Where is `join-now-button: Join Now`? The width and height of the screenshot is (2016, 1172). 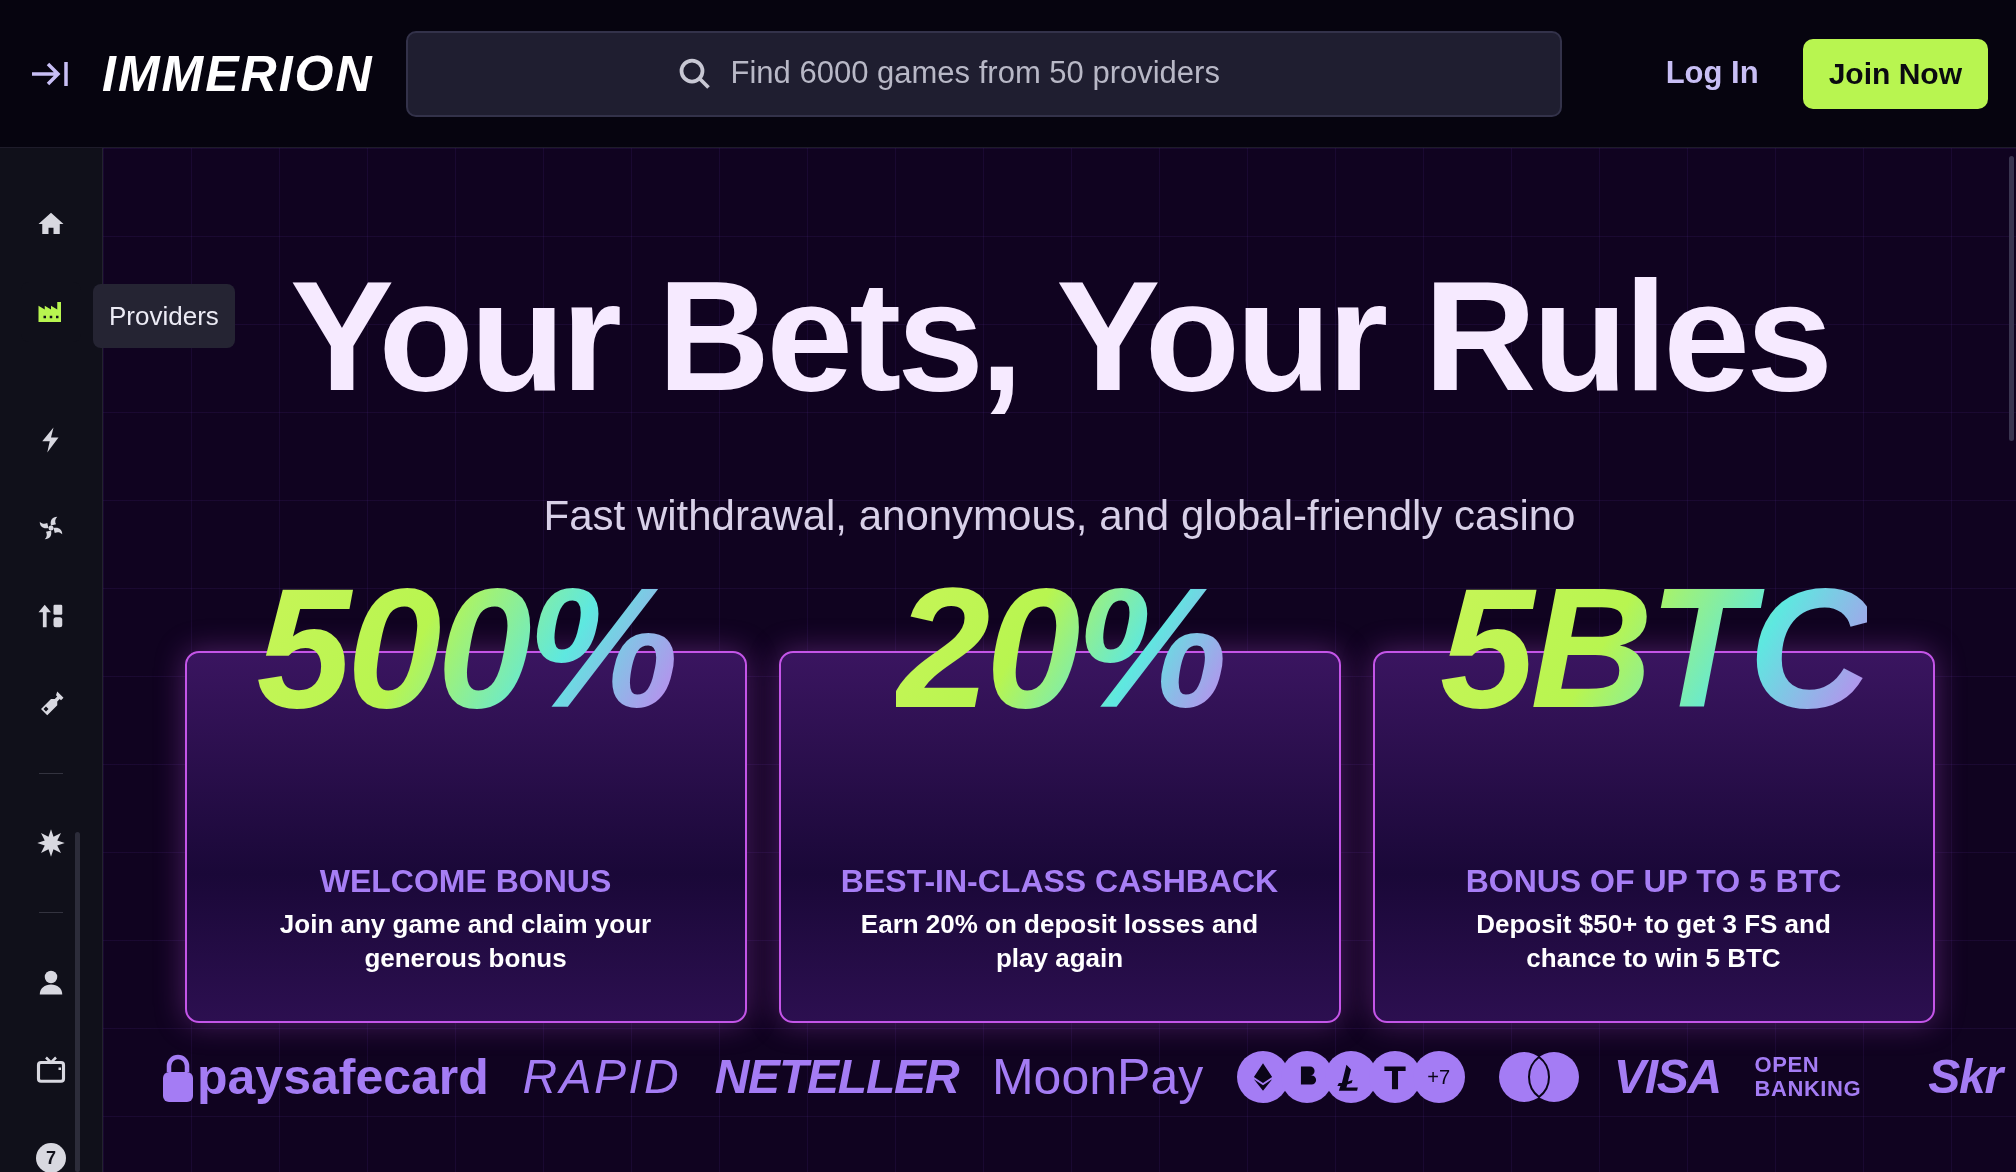 join-now-button: Join Now is located at coordinates (1895, 73).